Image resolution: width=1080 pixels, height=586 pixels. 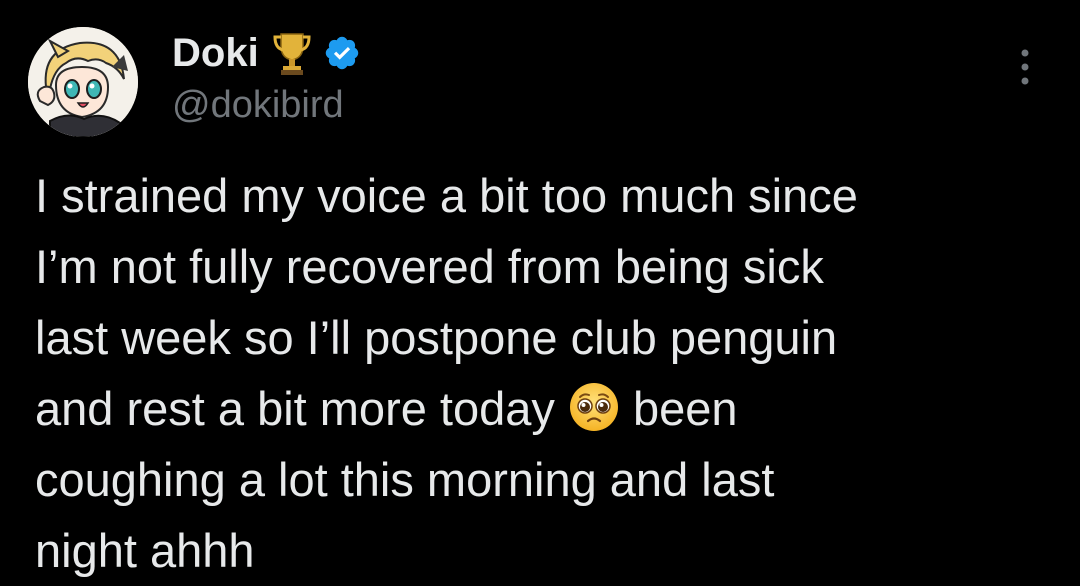 What do you see at coordinates (342, 53) in the screenshot?
I see `verified-badge-icon` at bounding box center [342, 53].